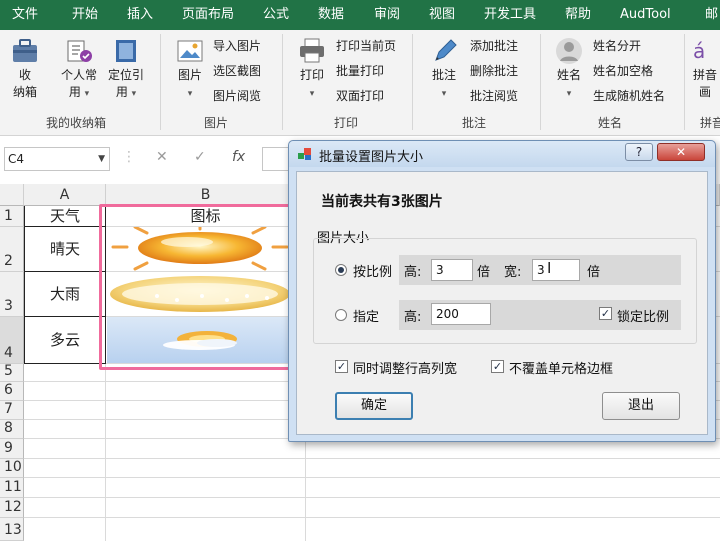  What do you see at coordinates (484, 272) in the screenshot?
I see `times-label: 倍` at bounding box center [484, 272].